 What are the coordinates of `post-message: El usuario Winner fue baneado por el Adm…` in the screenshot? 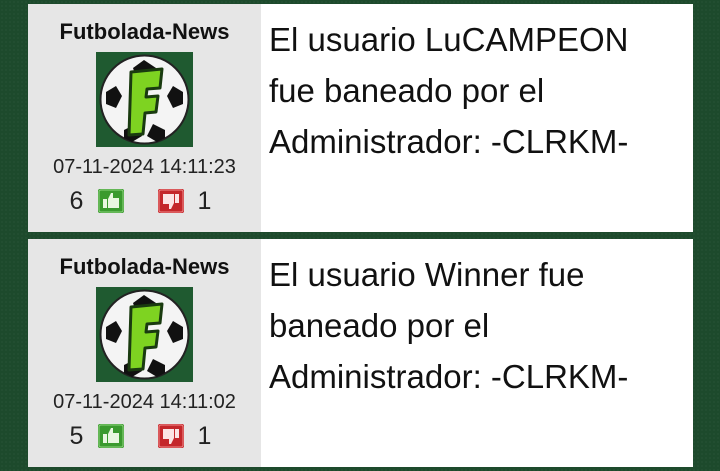 It's located at (449, 325).